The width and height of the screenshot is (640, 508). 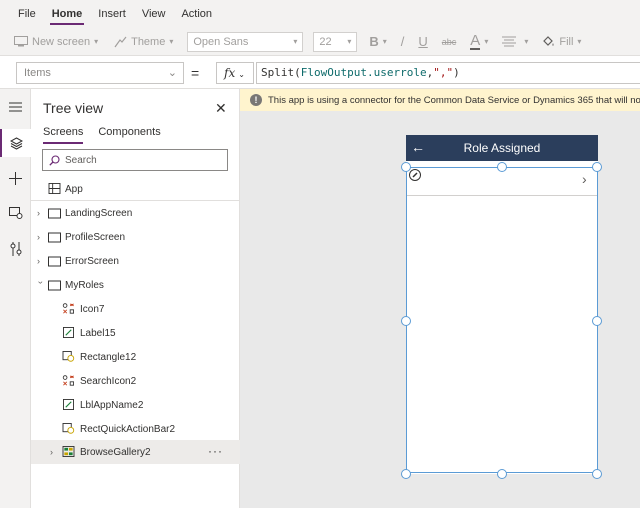 I want to click on insert-button, so click(x=15, y=178).